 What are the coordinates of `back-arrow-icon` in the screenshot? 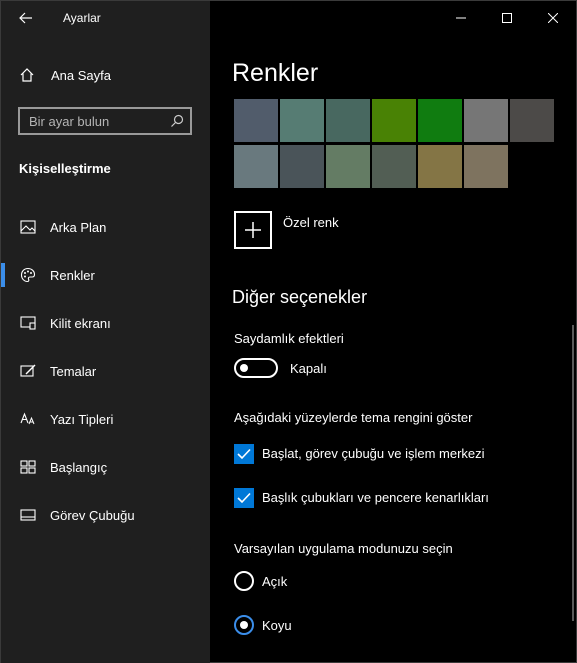 It's located at (25, 18).